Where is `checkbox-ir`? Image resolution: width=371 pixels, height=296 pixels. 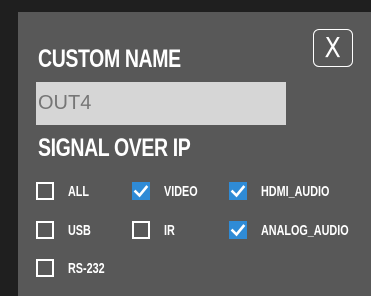
checkbox-ir is located at coordinates (141, 230).